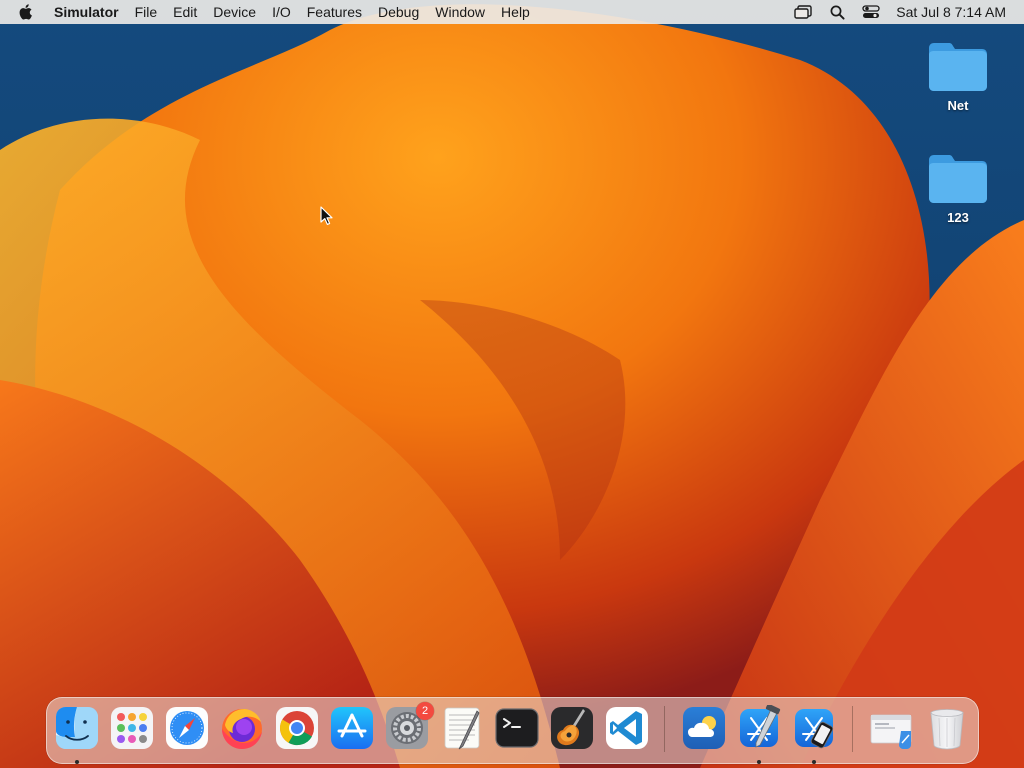 Image resolution: width=1024 pixels, height=768 pixels. I want to click on safari-icon, so click(187, 728).